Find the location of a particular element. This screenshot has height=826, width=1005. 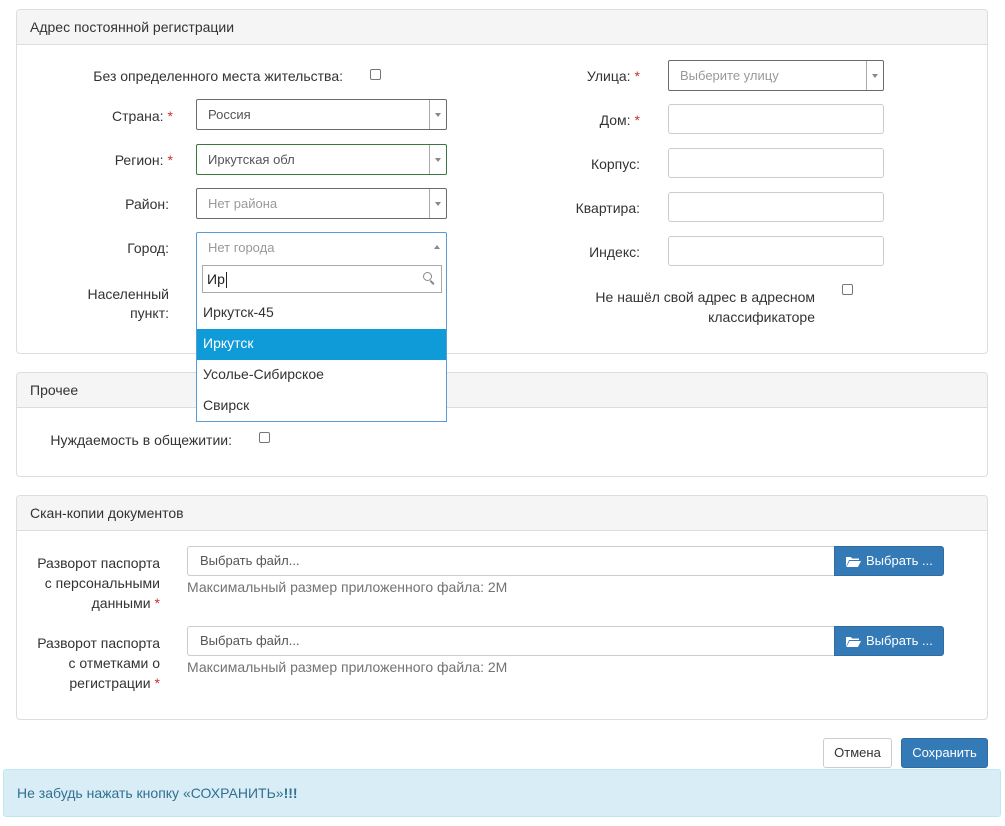

house-label: Дом: * is located at coordinates (619, 120).